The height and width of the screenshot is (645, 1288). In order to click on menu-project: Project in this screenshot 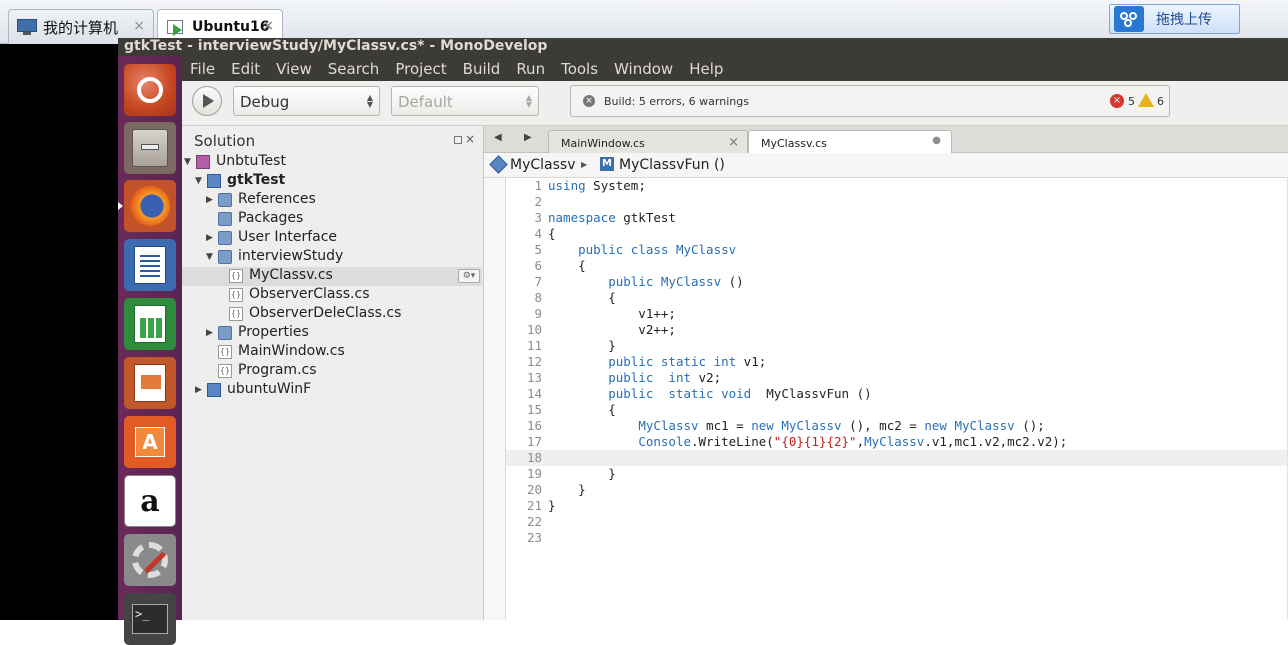, I will do `click(420, 69)`.